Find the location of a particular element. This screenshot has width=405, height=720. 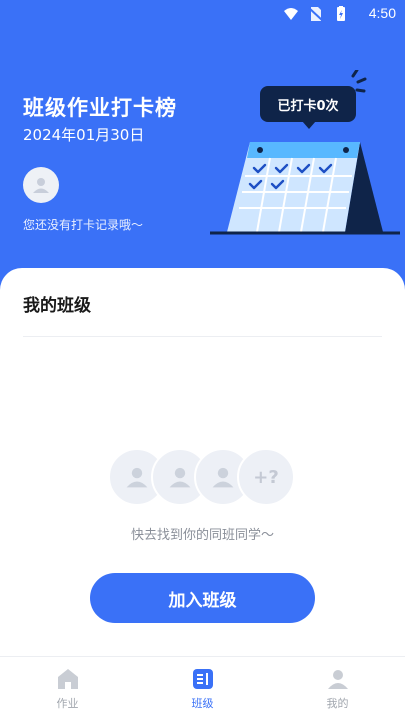

empty-hint: 快去找到你的同班同学～ is located at coordinates (202, 535).